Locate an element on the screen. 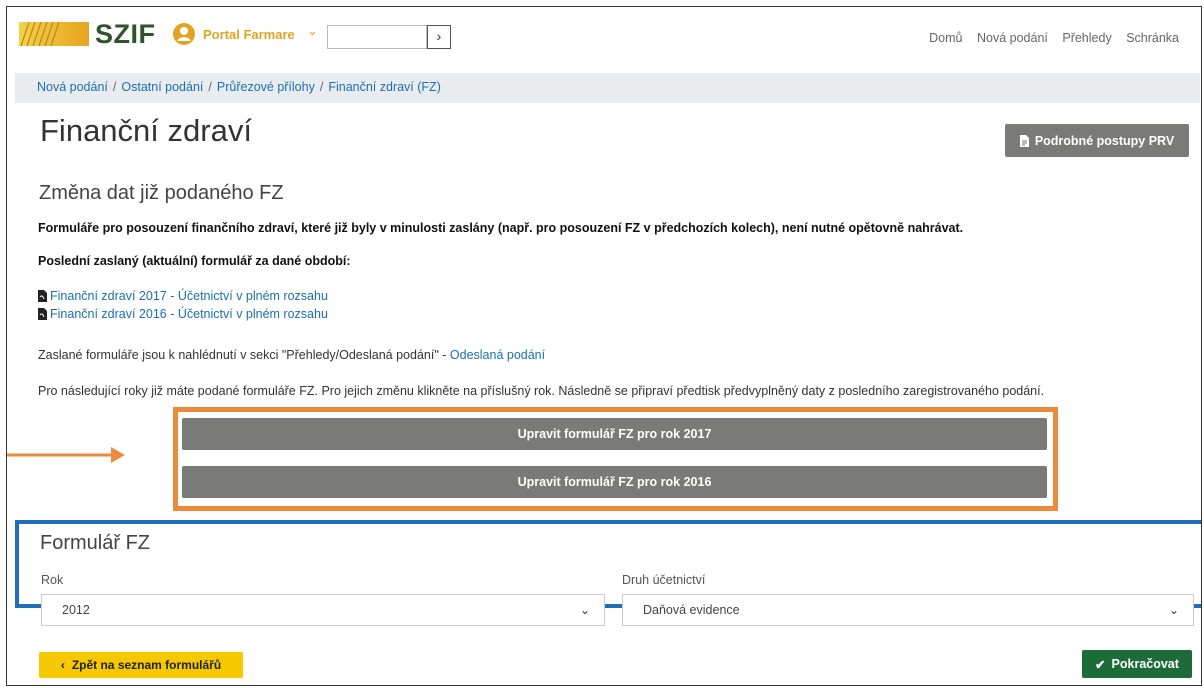  top-nav: Domů Nová podání Přehledy Schránka is located at coordinates (1048, 38).